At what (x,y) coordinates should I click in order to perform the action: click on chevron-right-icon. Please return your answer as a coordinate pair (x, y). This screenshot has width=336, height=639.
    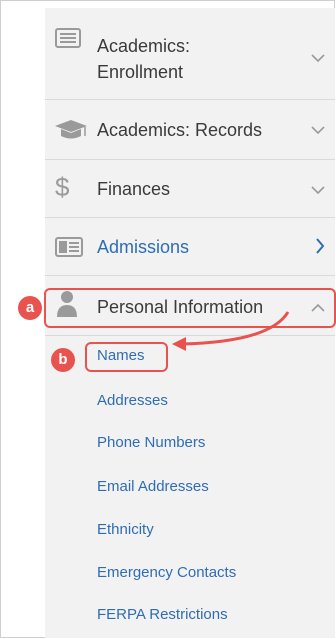
    Looking at the image, I should click on (320, 247).